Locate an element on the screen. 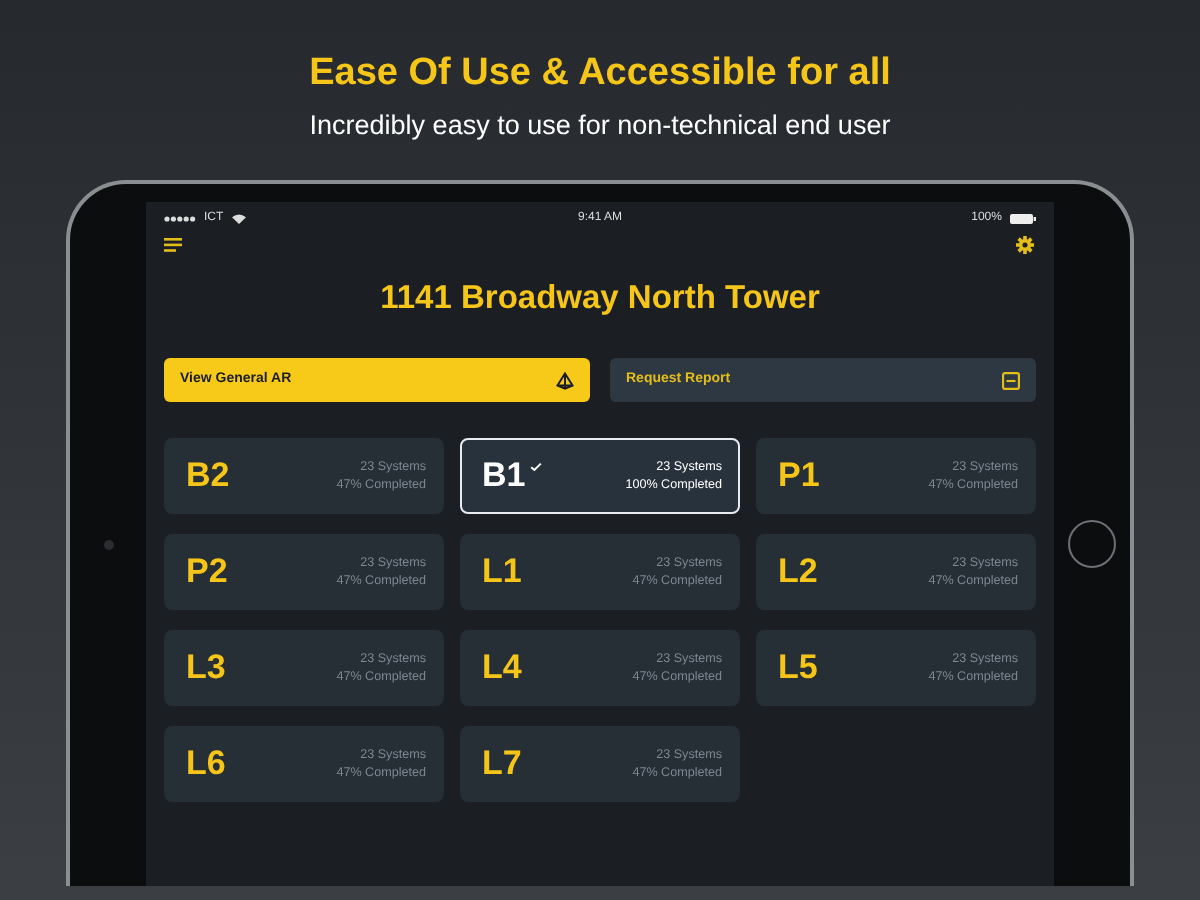  level-label: L5 is located at coordinates (798, 668).